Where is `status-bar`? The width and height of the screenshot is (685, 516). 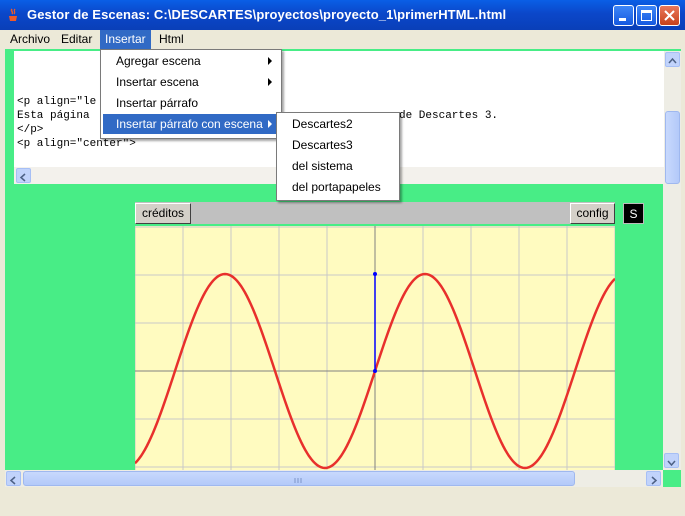 status-bar is located at coordinates (342, 501).